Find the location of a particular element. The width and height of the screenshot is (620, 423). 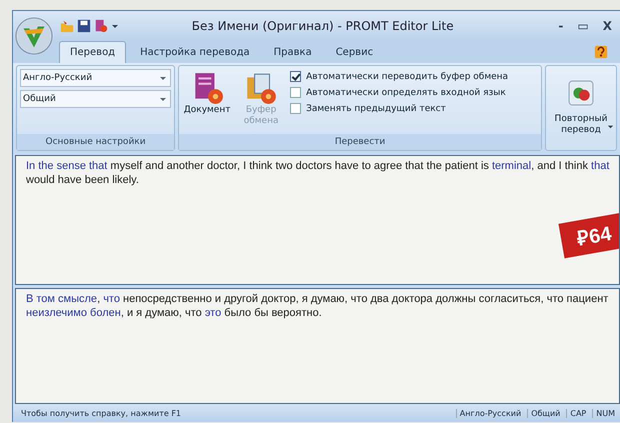

checkbox-label: Автоматически переводить буфер обмена is located at coordinates (407, 77).